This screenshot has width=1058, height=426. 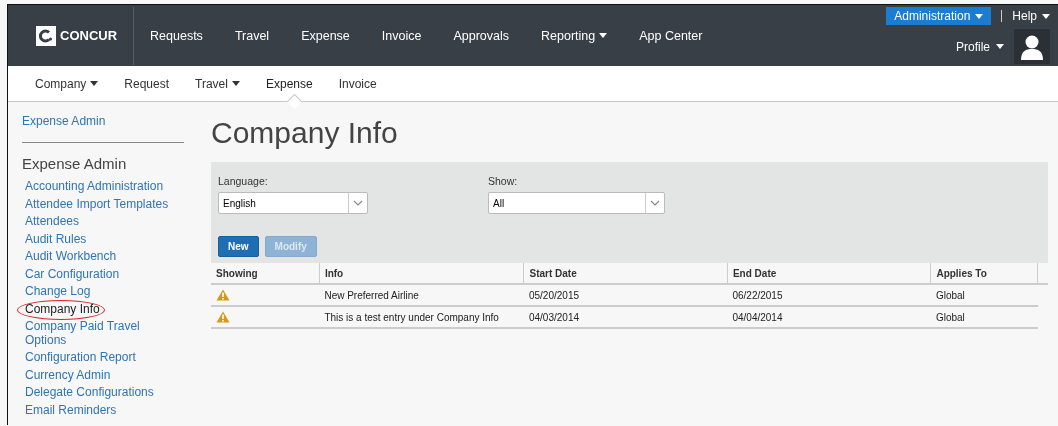 I want to click on sub-nav-tab: Company, so click(x=73, y=83).